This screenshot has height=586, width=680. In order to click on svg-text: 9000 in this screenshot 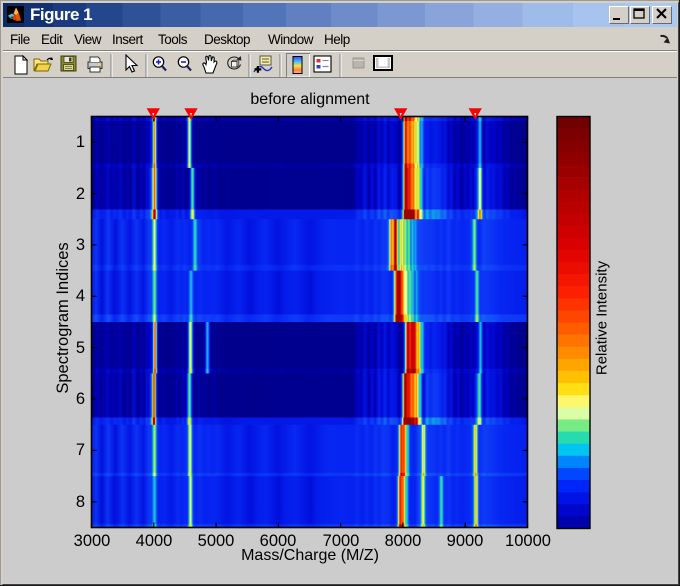, I will do `click(465, 541)`.